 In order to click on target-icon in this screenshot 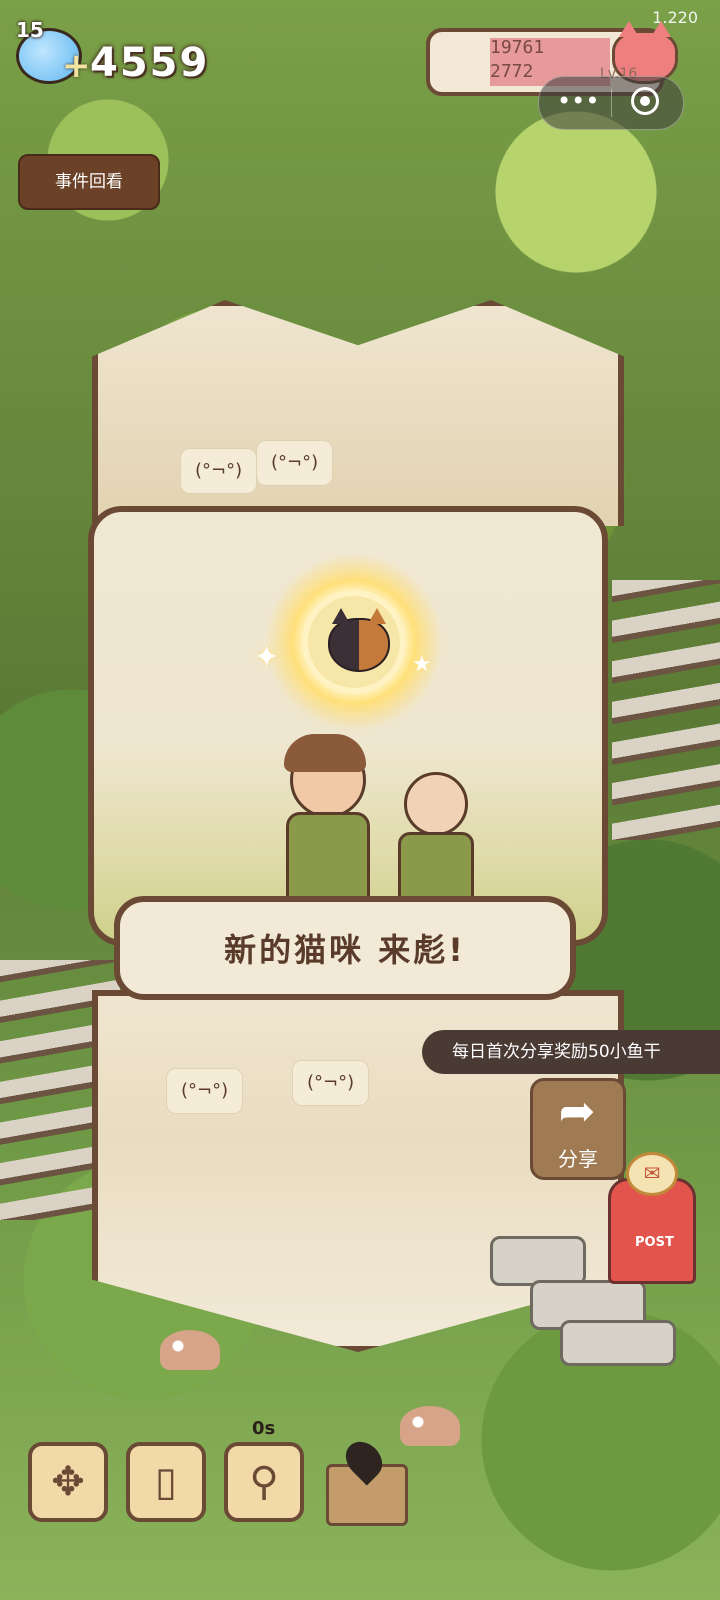, I will do `click(645, 101)`.